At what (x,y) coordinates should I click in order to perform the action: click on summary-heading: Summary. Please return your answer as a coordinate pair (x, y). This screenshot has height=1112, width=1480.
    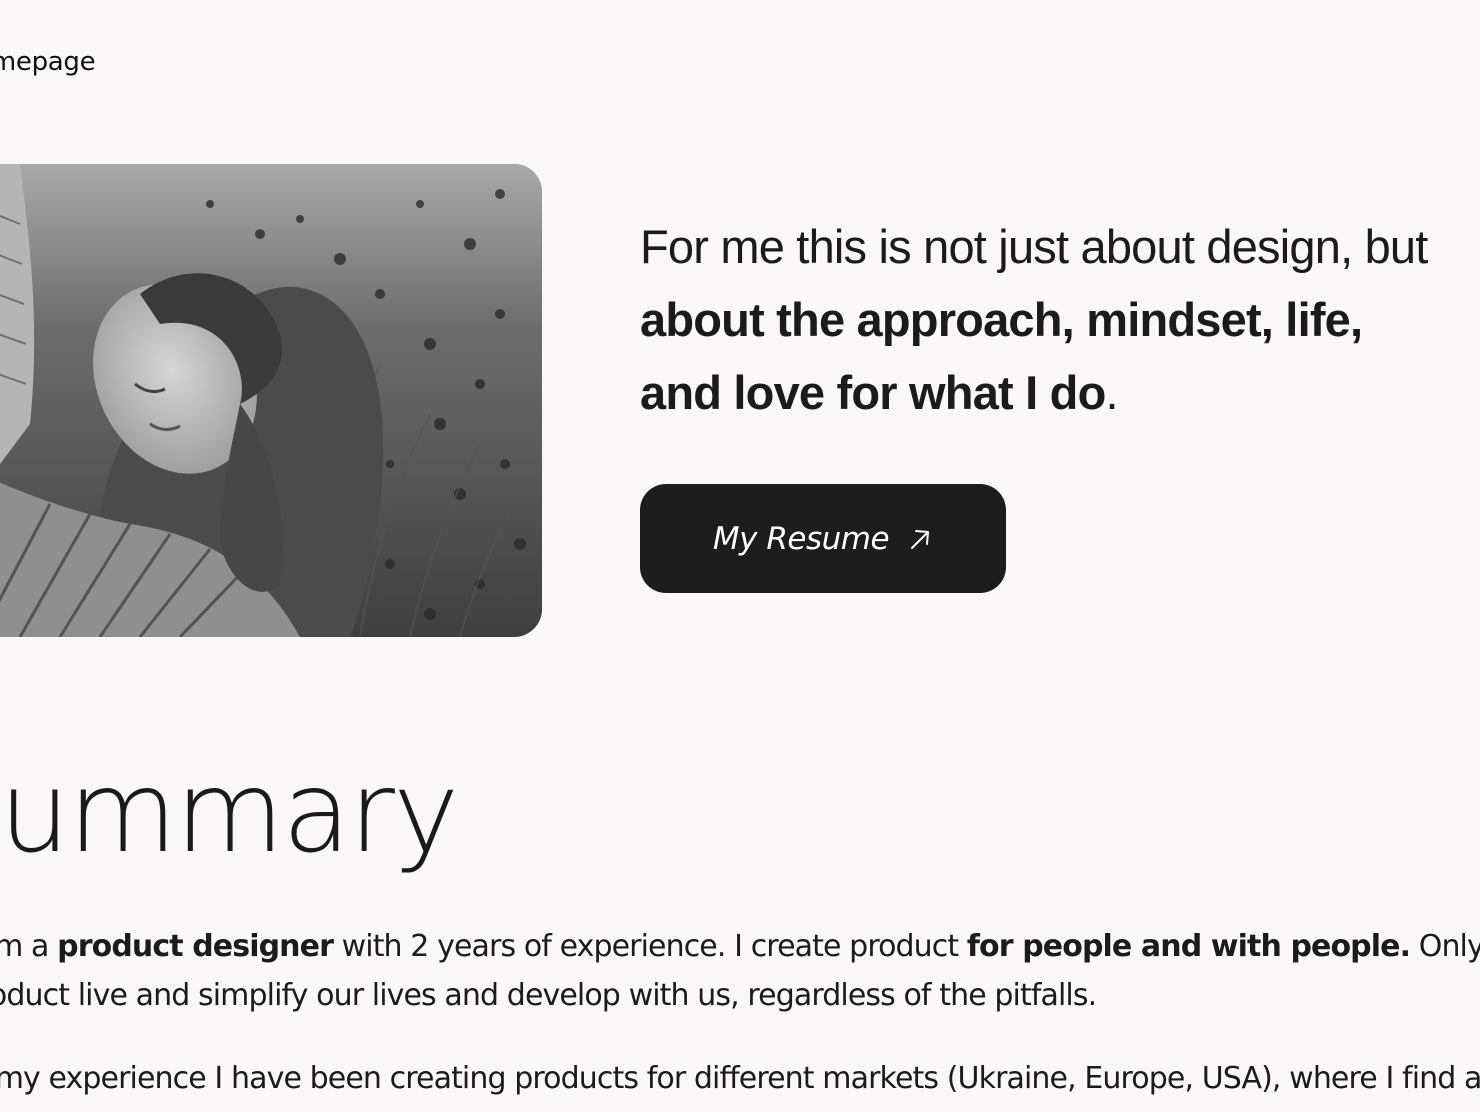
    Looking at the image, I should click on (229, 813).